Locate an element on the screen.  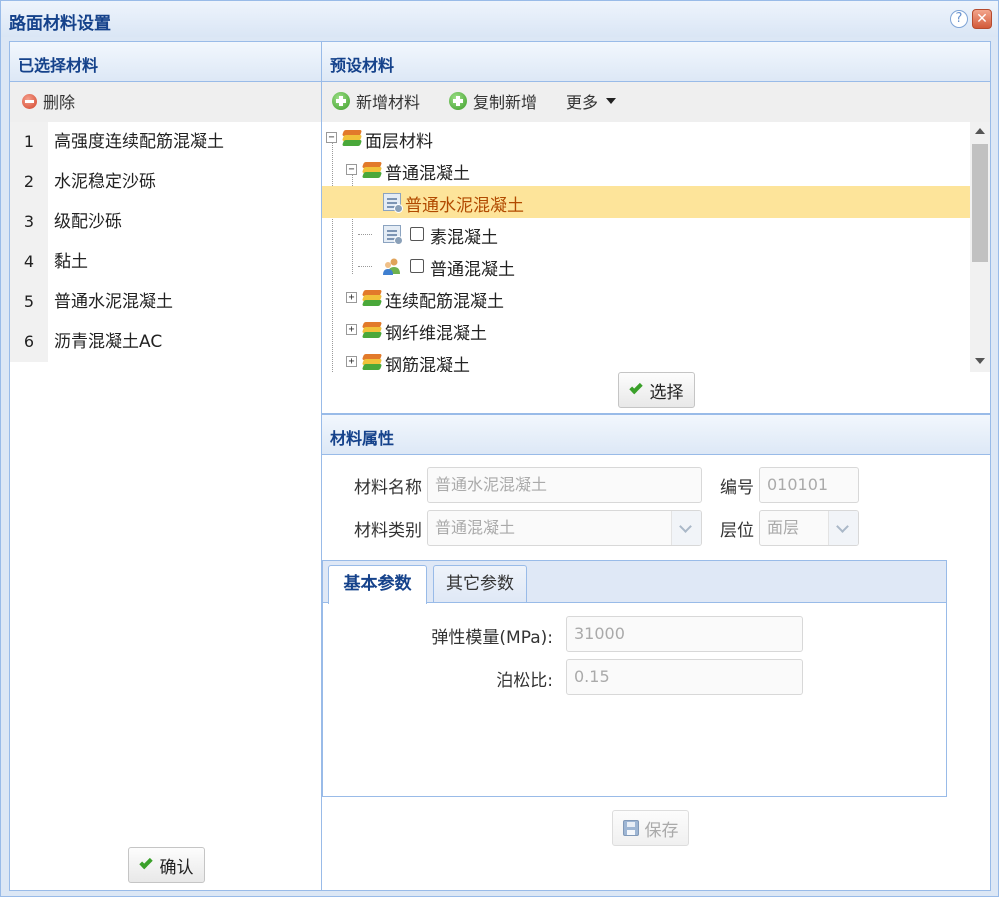
tree-node-label: 连续配筋混凝土 is located at coordinates (444, 302).